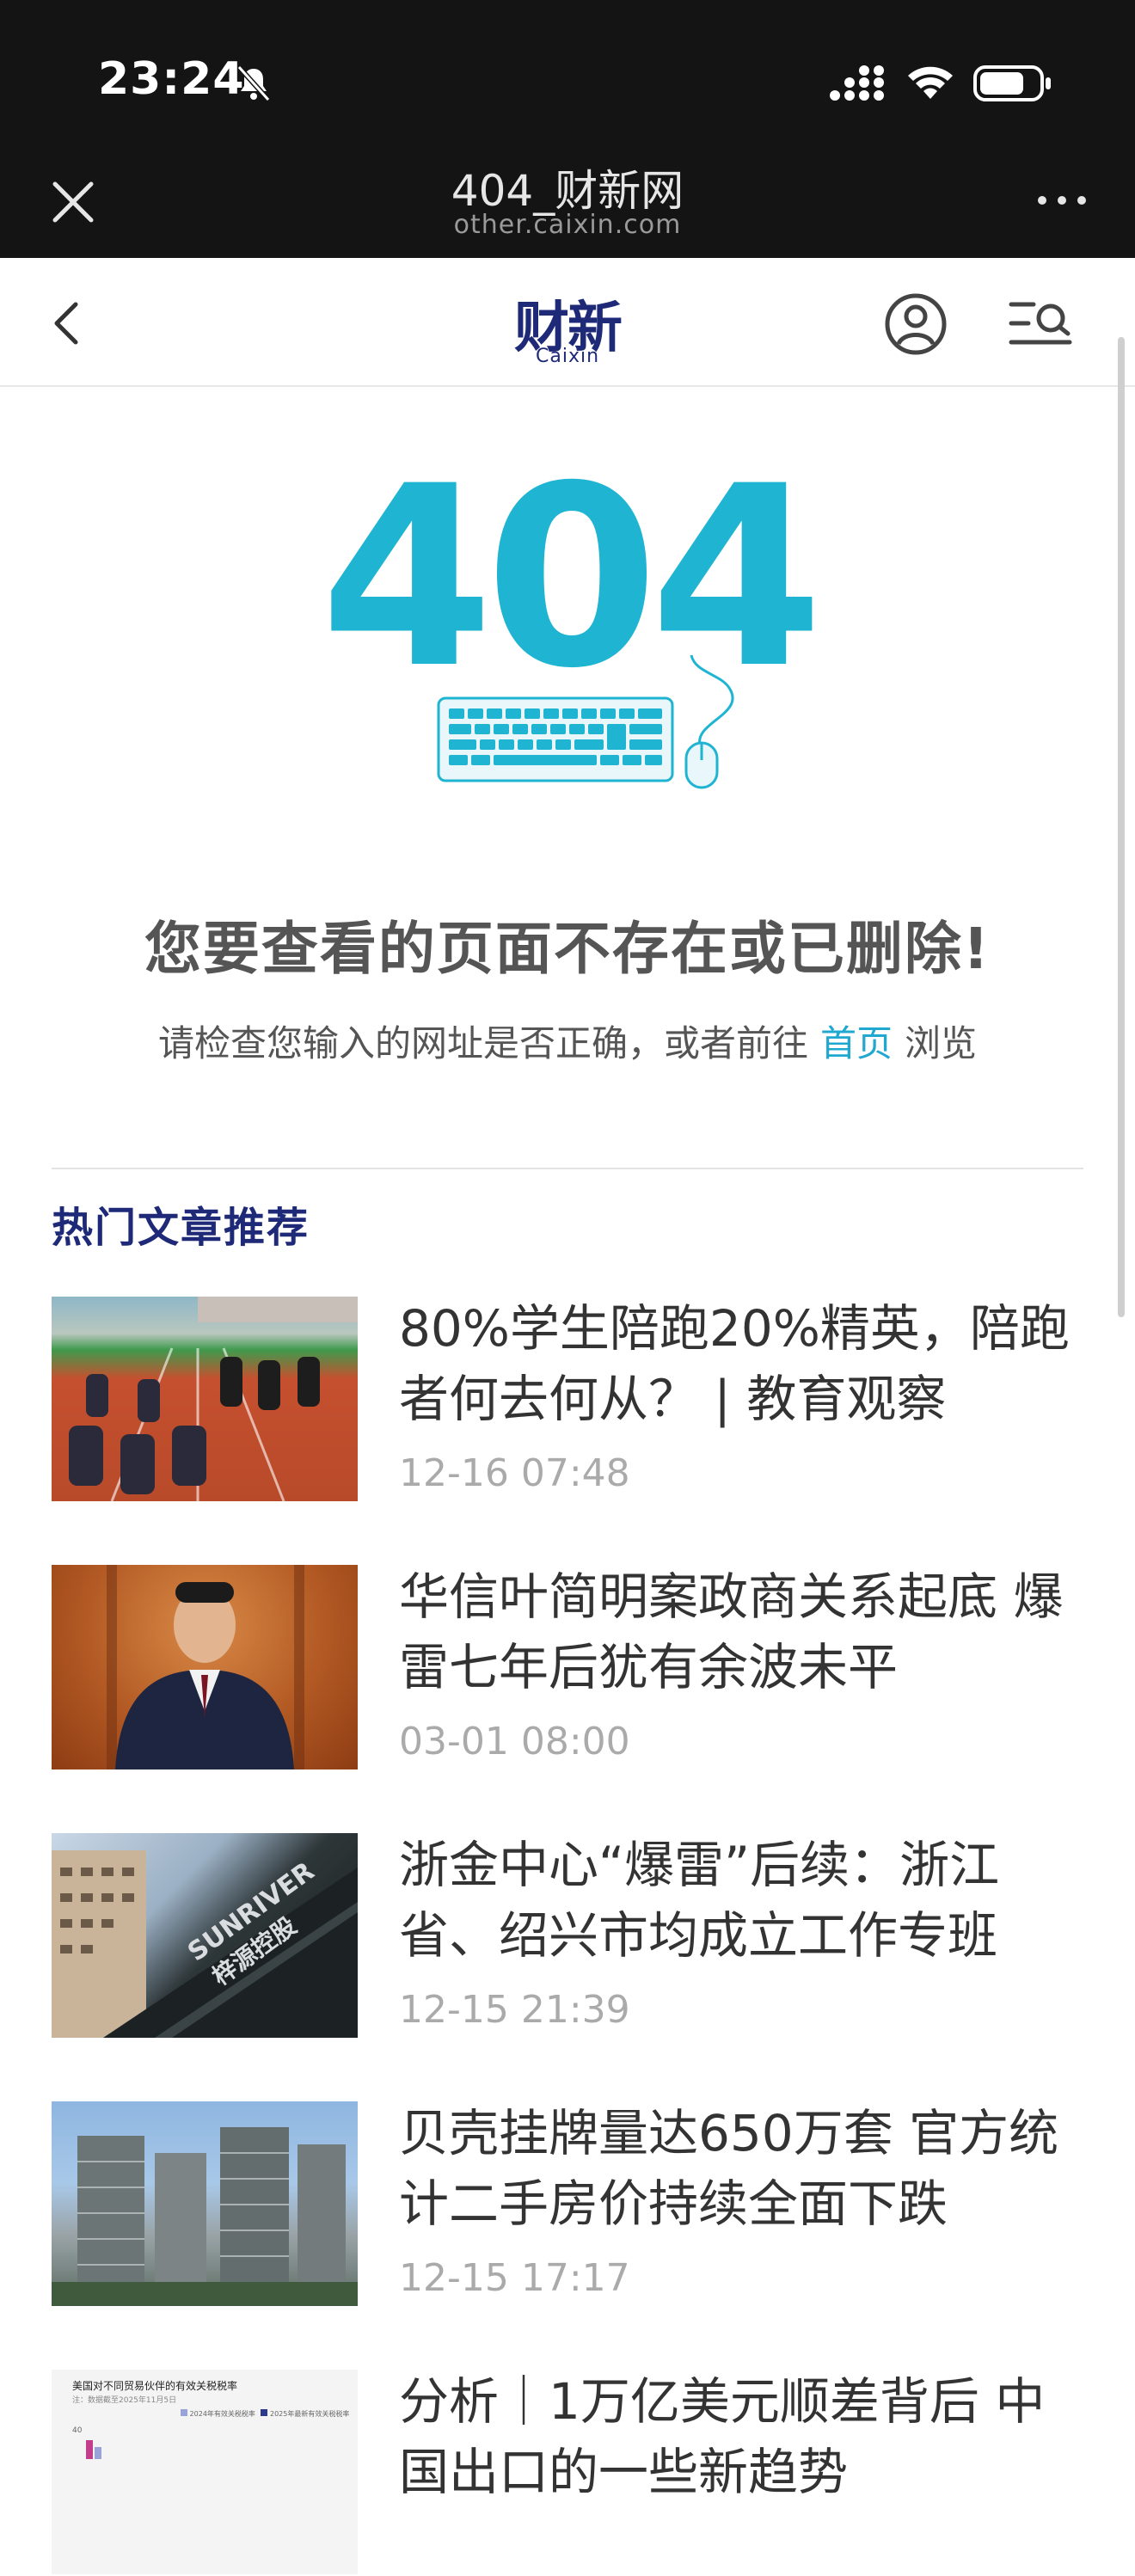 This screenshot has height=2576, width=1135. Describe the element at coordinates (857, 83) in the screenshot. I see `cellular-signal-icon` at that location.